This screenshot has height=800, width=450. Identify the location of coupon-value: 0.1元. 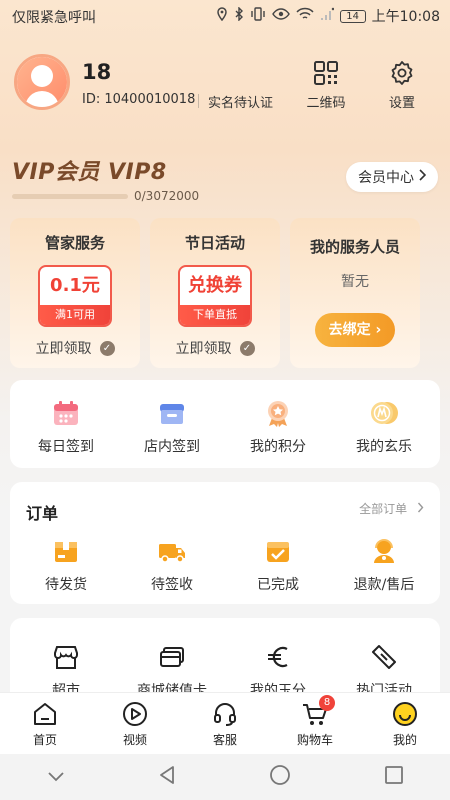
(75, 285).